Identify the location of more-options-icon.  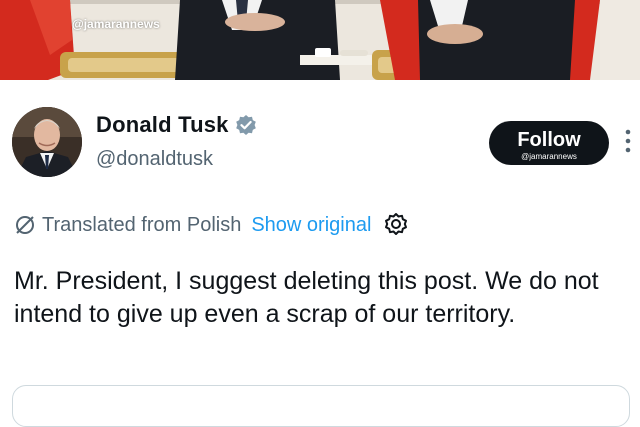
(628, 141).